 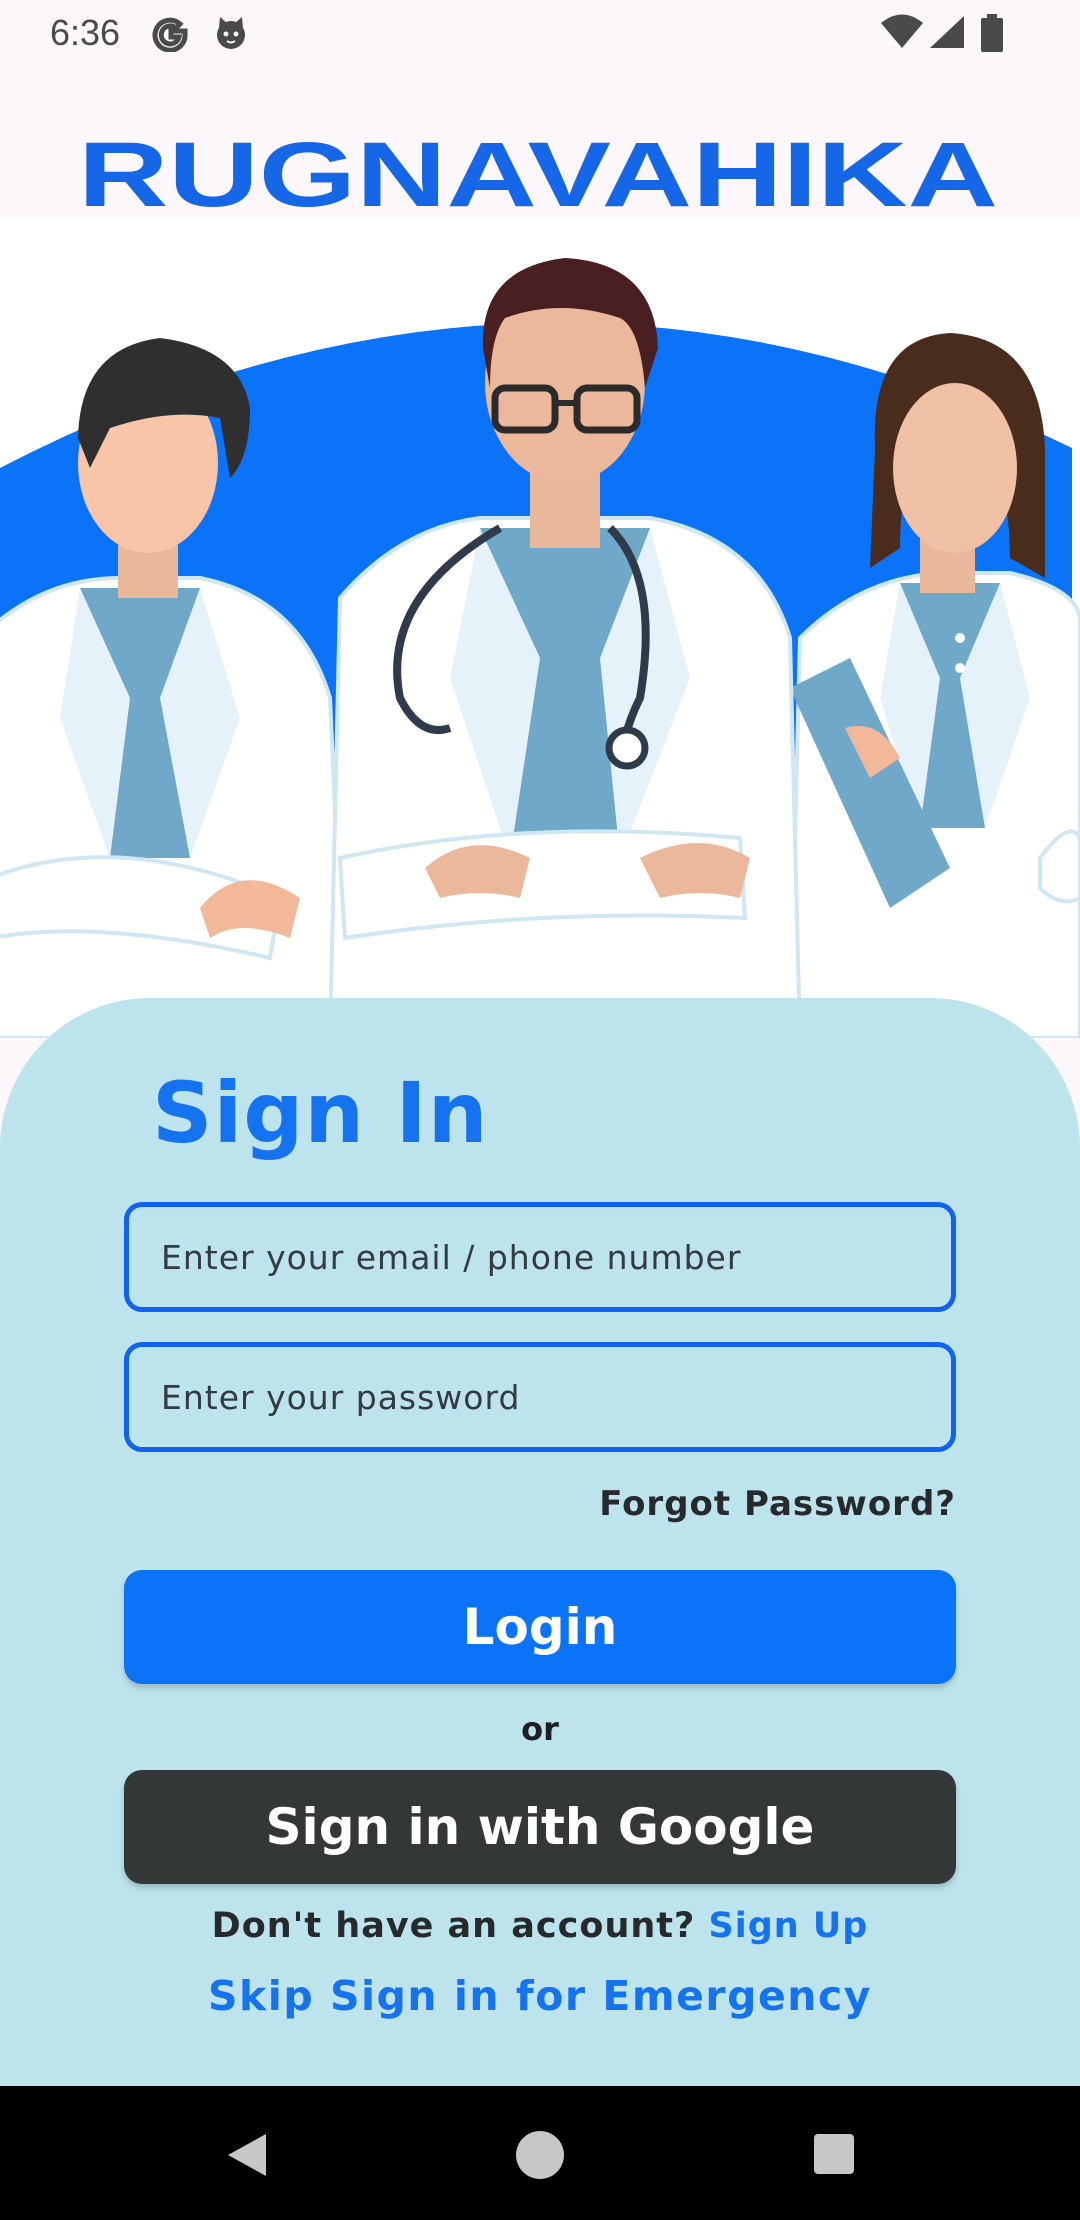 I want to click on status-time: 6:36, so click(x=85, y=32).